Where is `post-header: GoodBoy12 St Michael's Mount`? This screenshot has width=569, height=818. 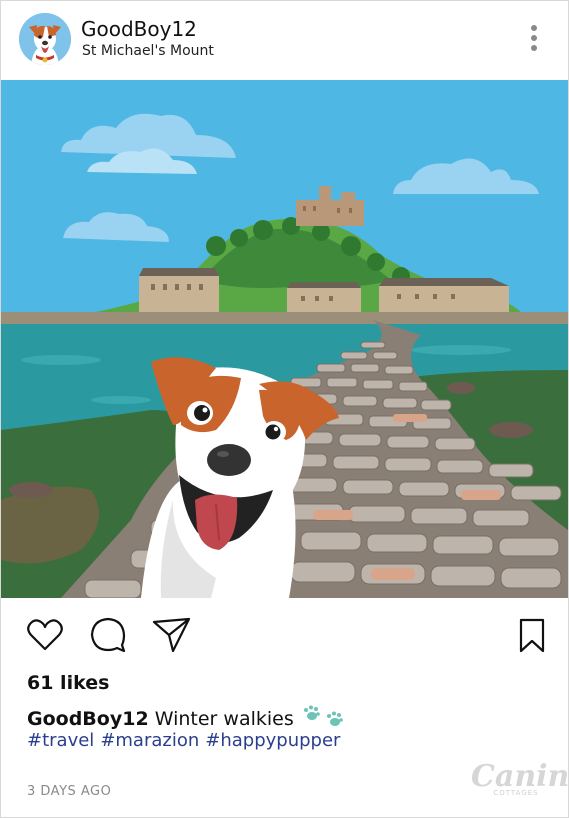
post-header: GoodBoy12 St Michael's Mount is located at coordinates (284, 40).